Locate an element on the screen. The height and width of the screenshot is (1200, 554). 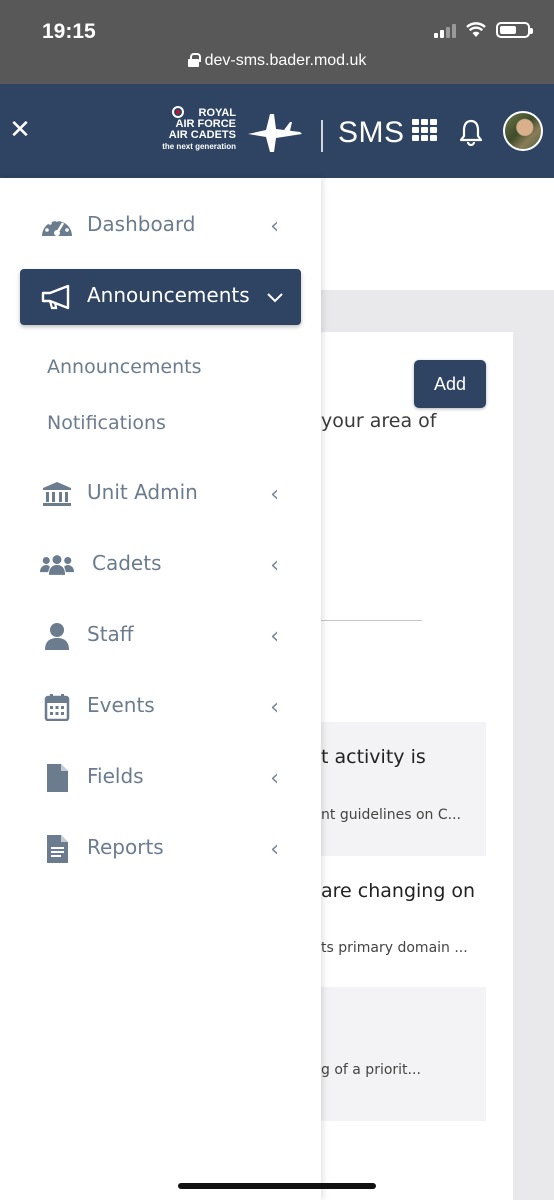
apps-grid-icon is located at coordinates (425, 130).